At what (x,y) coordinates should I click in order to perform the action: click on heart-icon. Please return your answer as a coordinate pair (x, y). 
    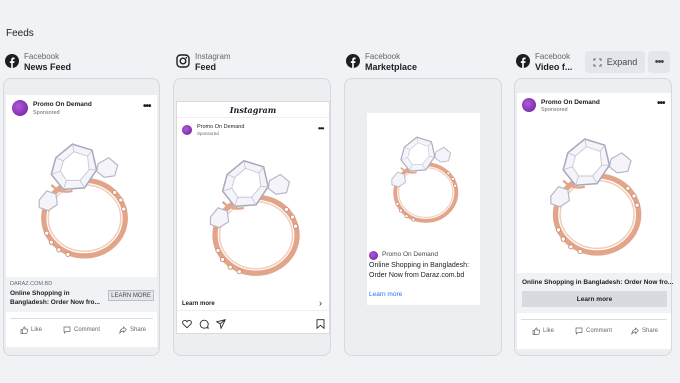
    Looking at the image, I should click on (187, 324).